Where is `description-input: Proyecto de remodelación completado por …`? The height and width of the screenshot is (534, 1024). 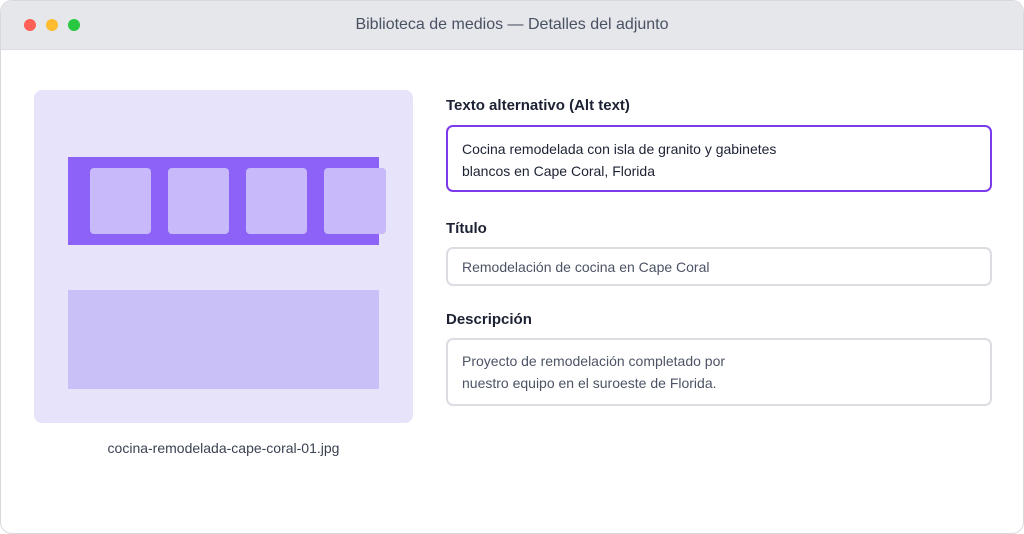
description-input: Proyecto de remodelación completado por … is located at coordinates (719, 372).